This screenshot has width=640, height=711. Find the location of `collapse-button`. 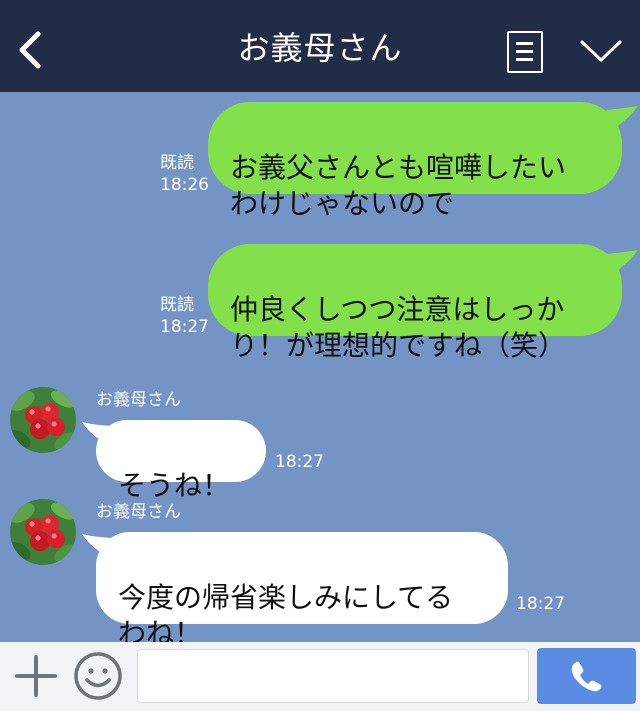

collapse-button is located at coordinates (601, 51).